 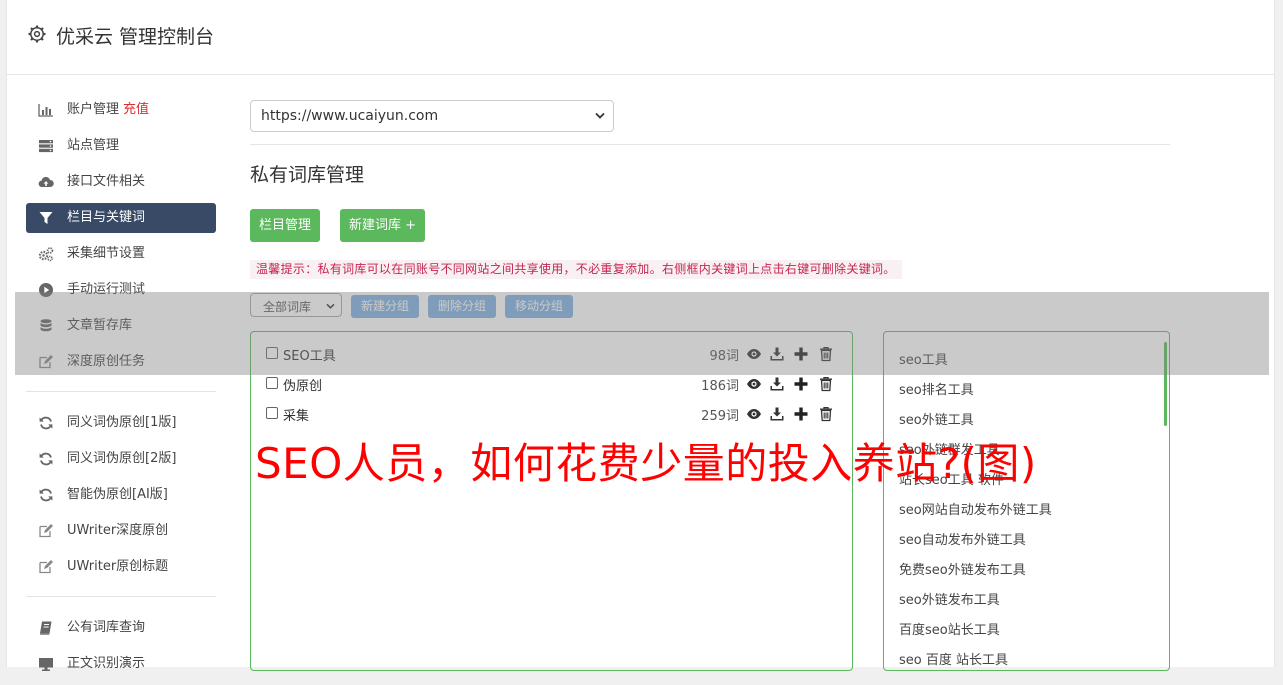 What do you see at coordinates (136, 109) in the screenshot?
I see `recharge-link: 充值` at bounding box center [136, 109].